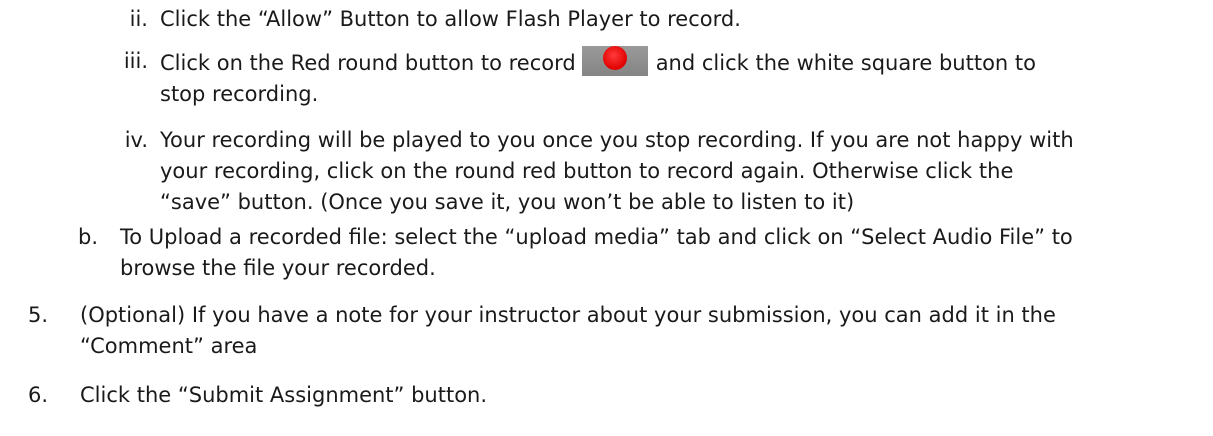 The width and height of the screenshot is (1213, 436). What do you see at coordinates (136, 140) in the screenshot?
I see `step-marker: iv.` at bounding box center [136, 140].